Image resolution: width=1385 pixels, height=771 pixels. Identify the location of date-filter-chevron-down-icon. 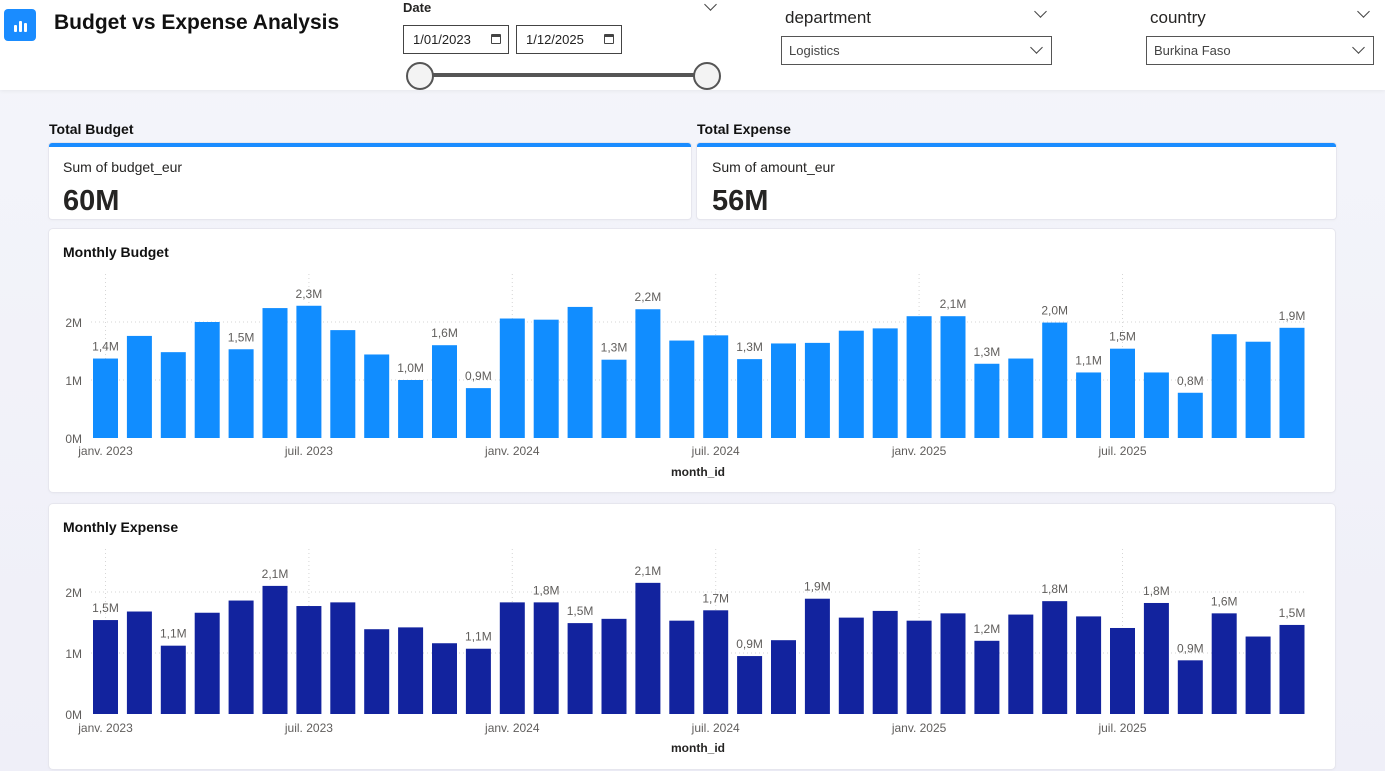
(710, 5).